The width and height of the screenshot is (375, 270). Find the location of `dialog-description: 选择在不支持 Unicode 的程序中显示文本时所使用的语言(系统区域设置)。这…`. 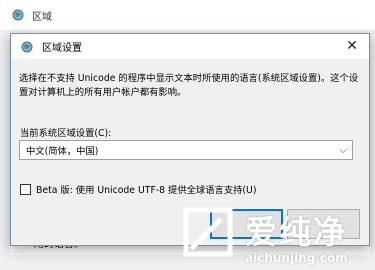

dialog-description: 选择在不支持 Unicode 的程序中显示文本时所使用的语言(系统区域设置)。这… is located at coordinates (189, 85).